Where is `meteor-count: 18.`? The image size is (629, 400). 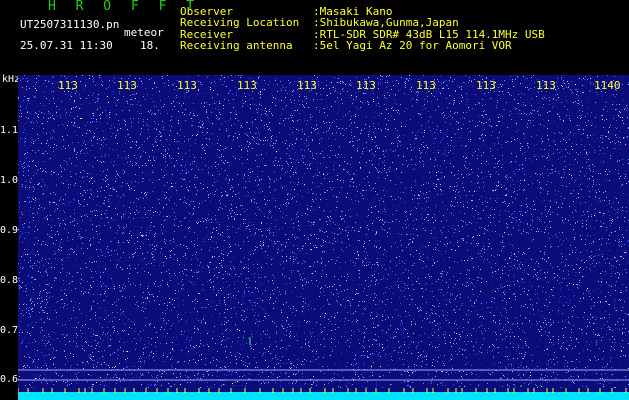 meteor-count: 18. is located at coordinates (150, 45).